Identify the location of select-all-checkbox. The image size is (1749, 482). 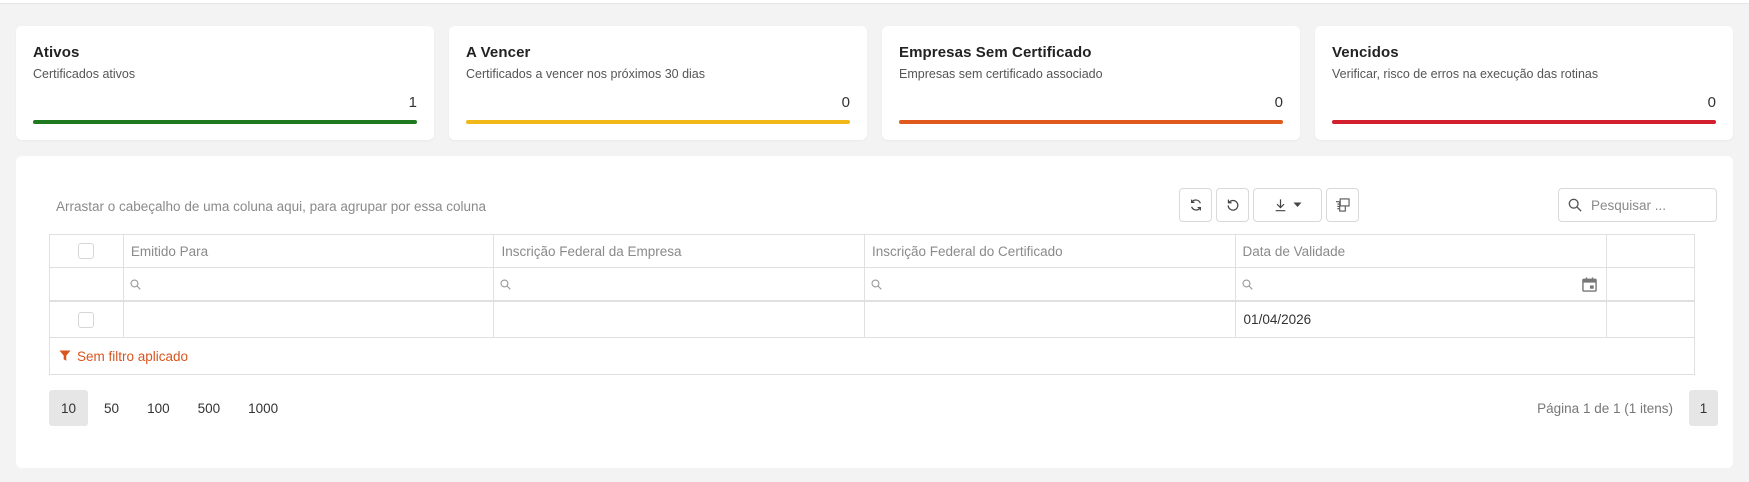
(86, 251).